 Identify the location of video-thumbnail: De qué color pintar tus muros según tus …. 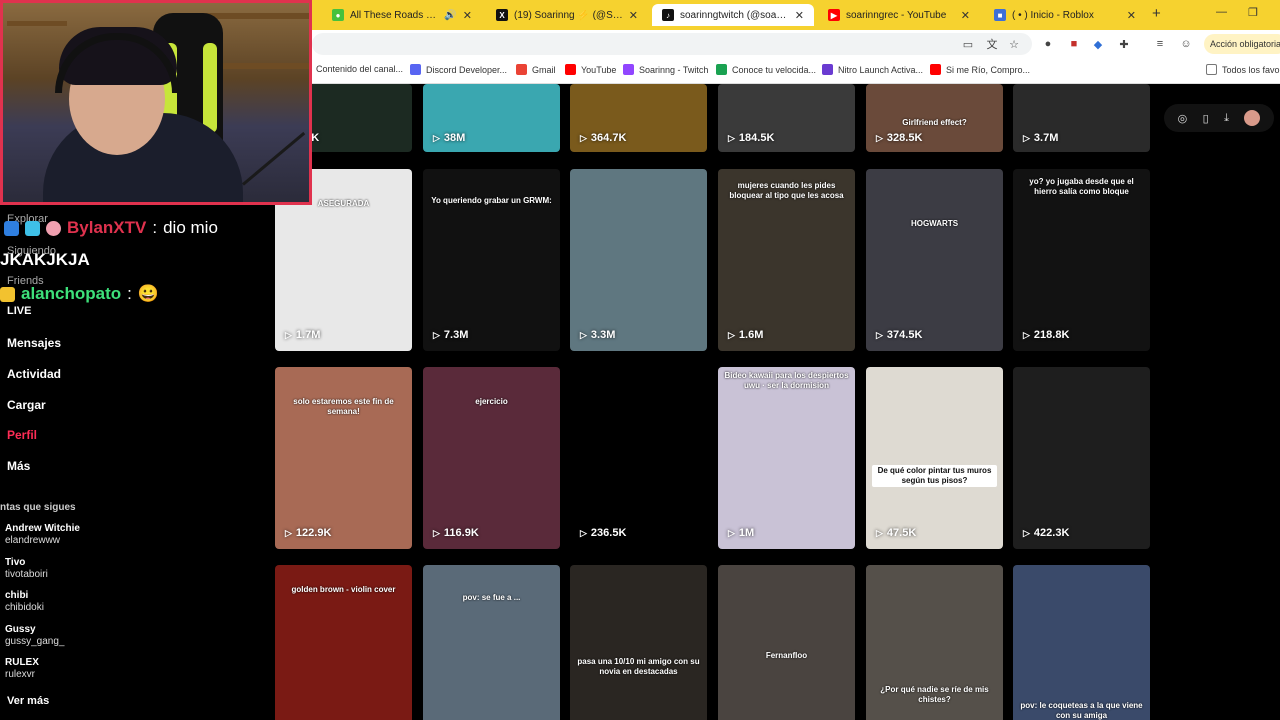
(934, 458).